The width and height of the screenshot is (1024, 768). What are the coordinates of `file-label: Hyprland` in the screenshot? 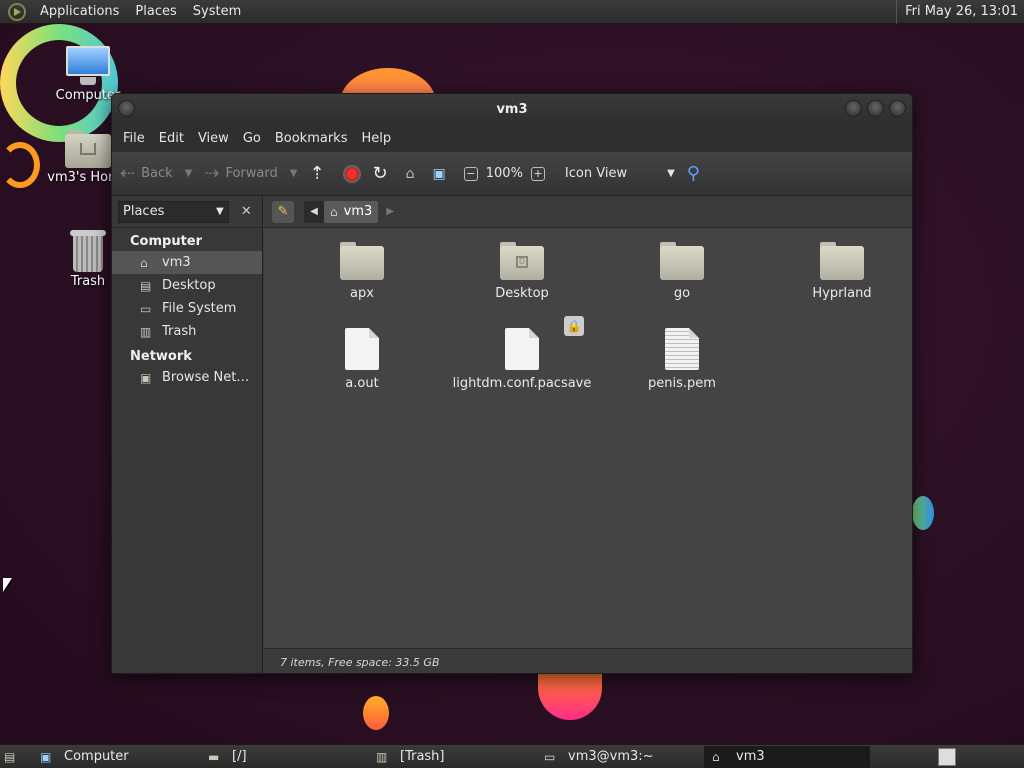 It's located at (842, 293).